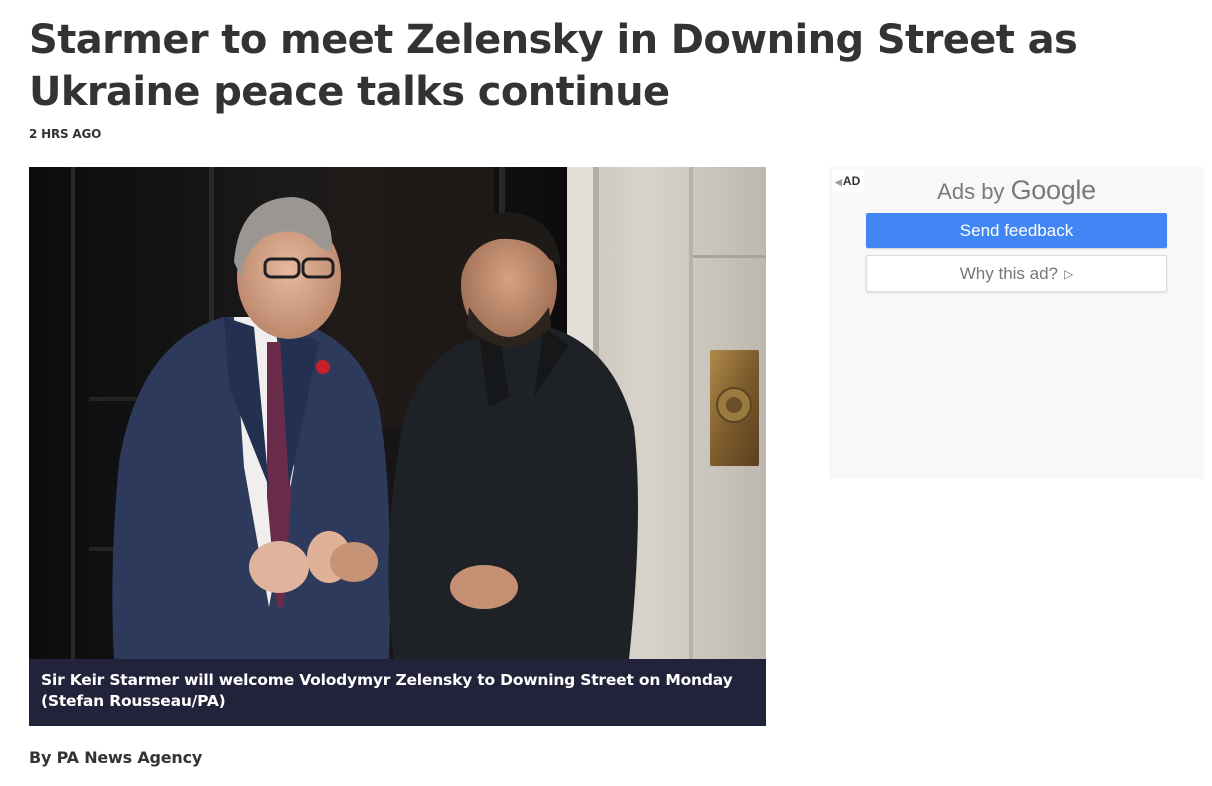 This screenshot has width=1212, height=786. I want to click on why-this-ad-label: Why this ad?, so click(1009, 273).